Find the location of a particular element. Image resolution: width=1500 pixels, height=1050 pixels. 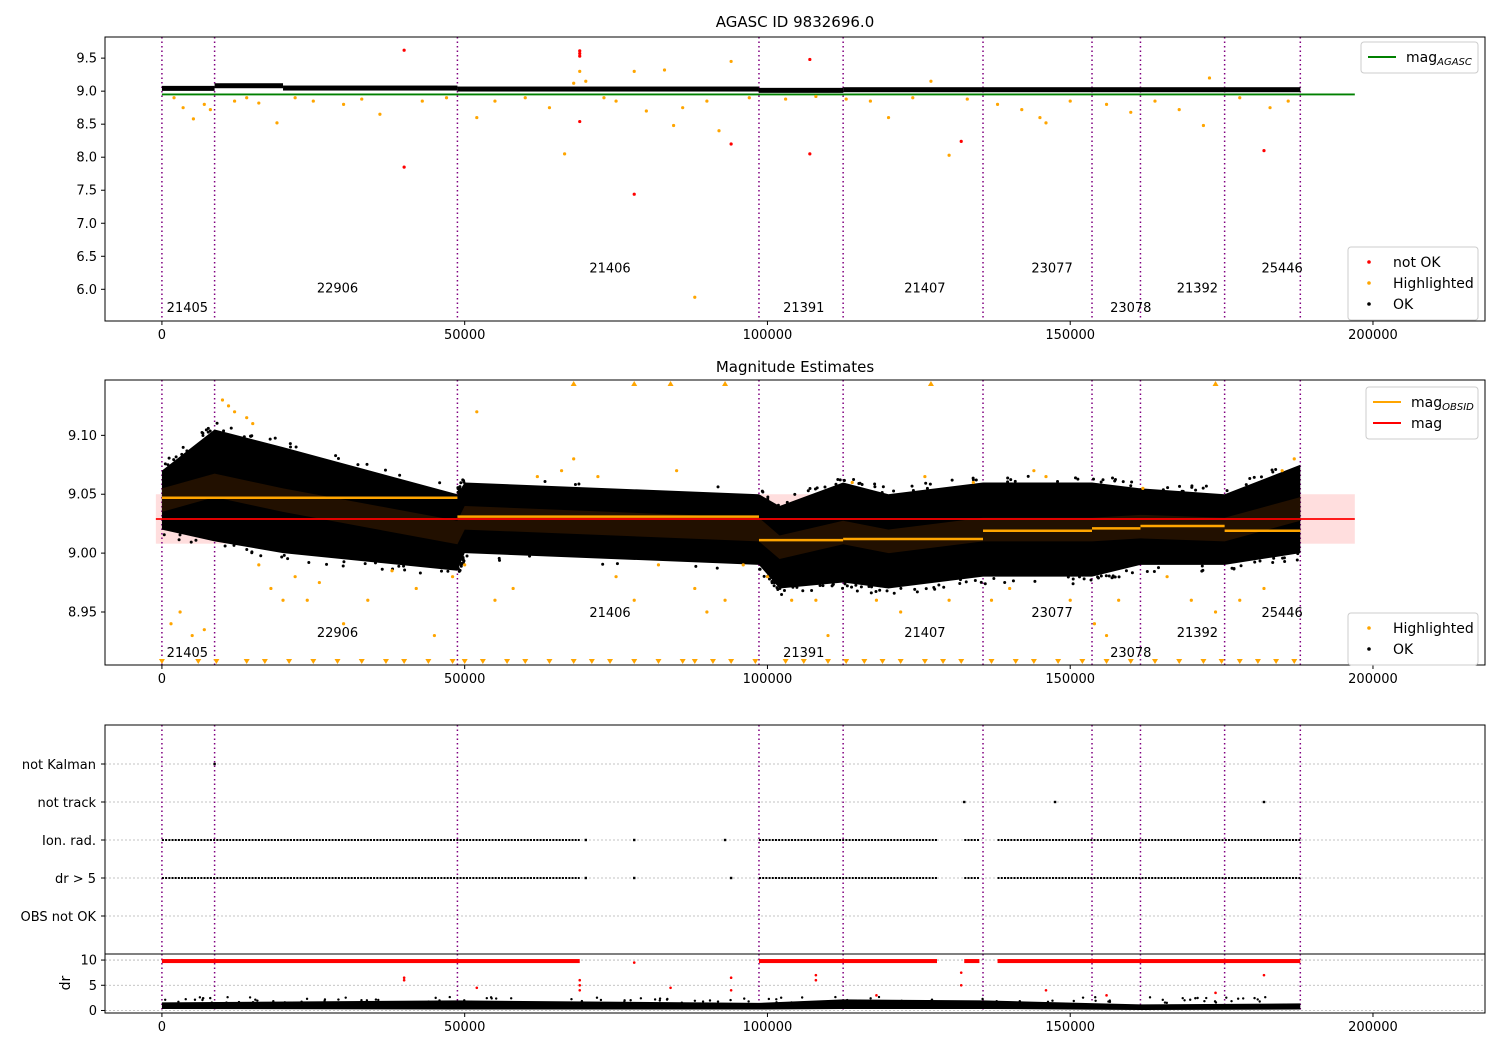

panel-dr-ylabel: dr is located at coordinates (66, 982).